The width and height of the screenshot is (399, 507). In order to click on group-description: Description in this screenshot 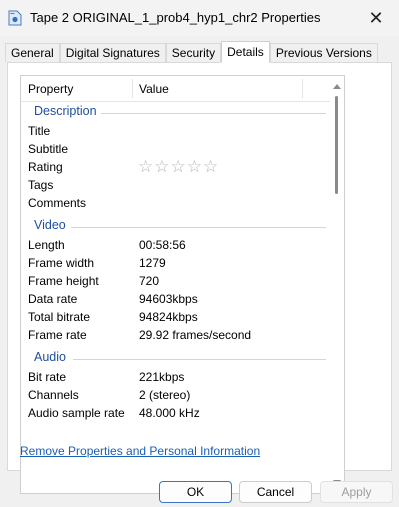, I will do `click(176, 113)`.